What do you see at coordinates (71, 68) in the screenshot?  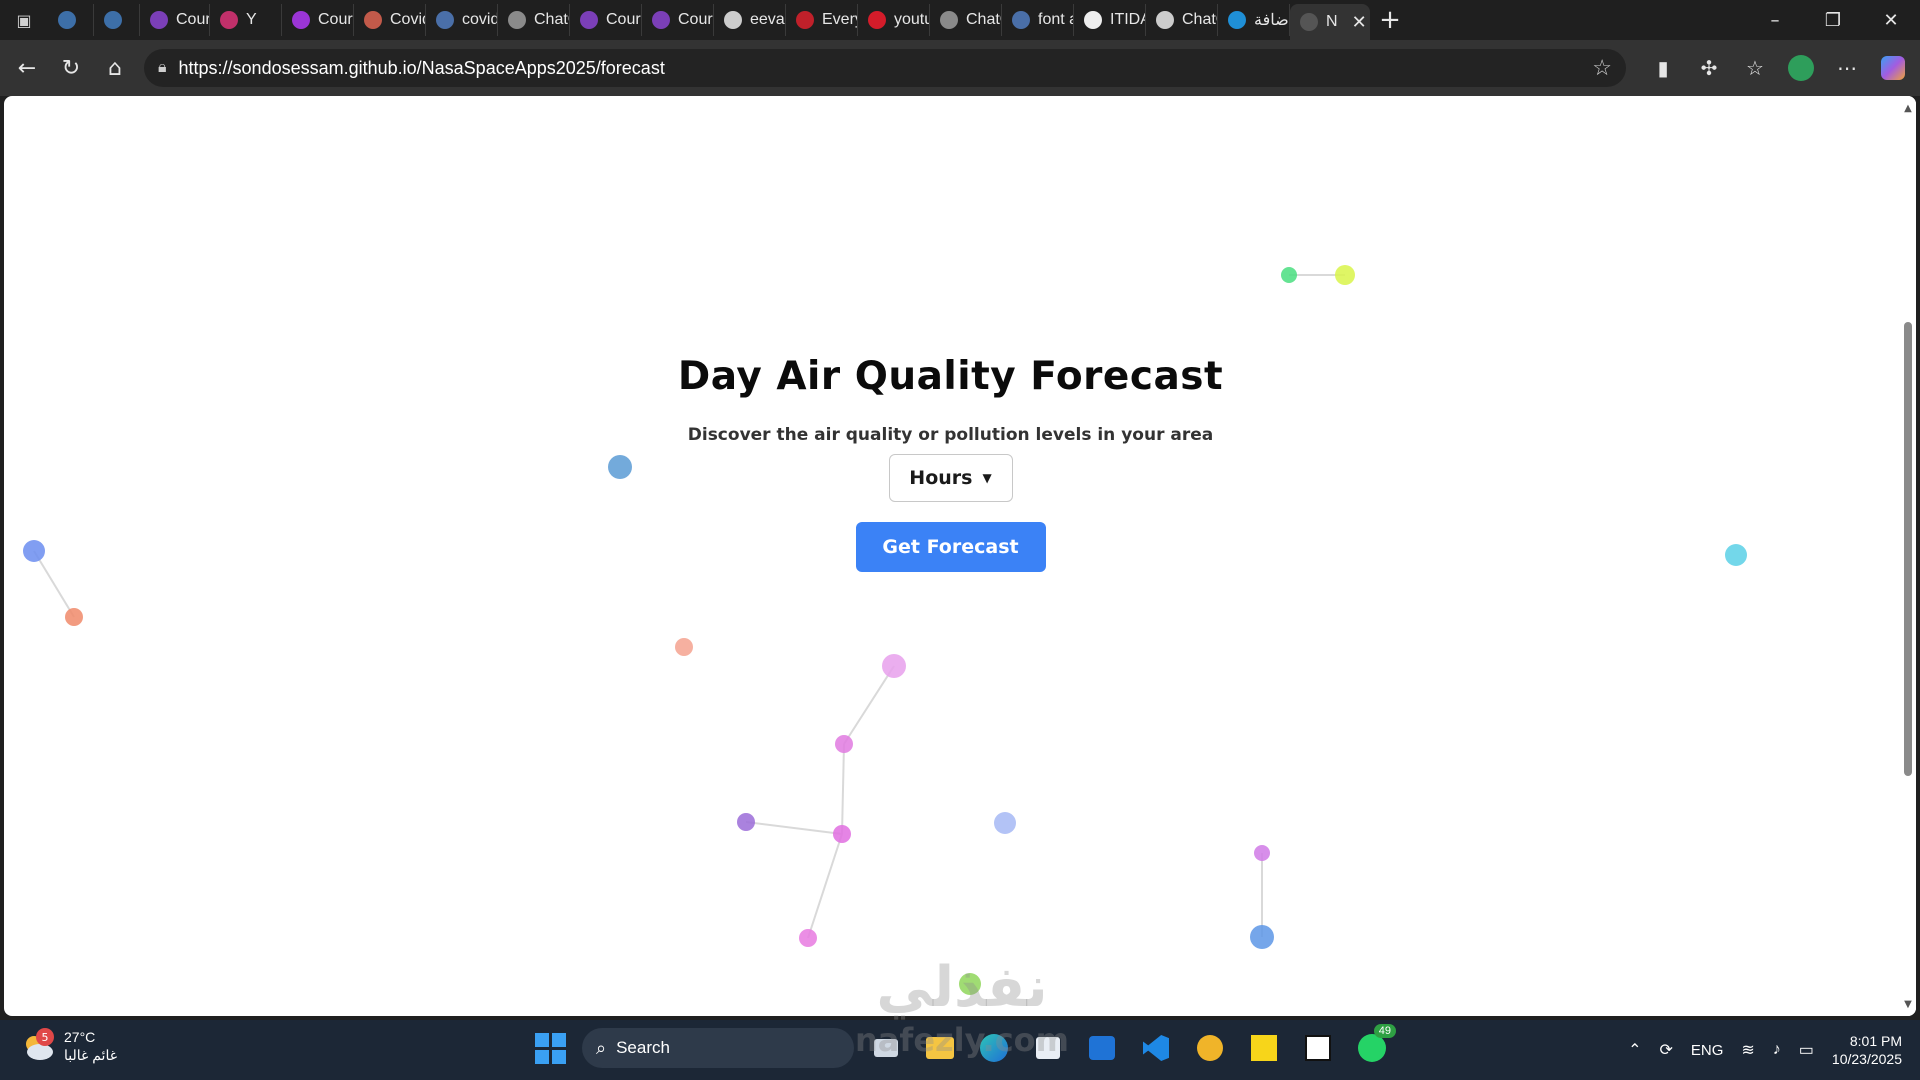 I see `refresh-icon: ↻` at bounding box center [71, 68].